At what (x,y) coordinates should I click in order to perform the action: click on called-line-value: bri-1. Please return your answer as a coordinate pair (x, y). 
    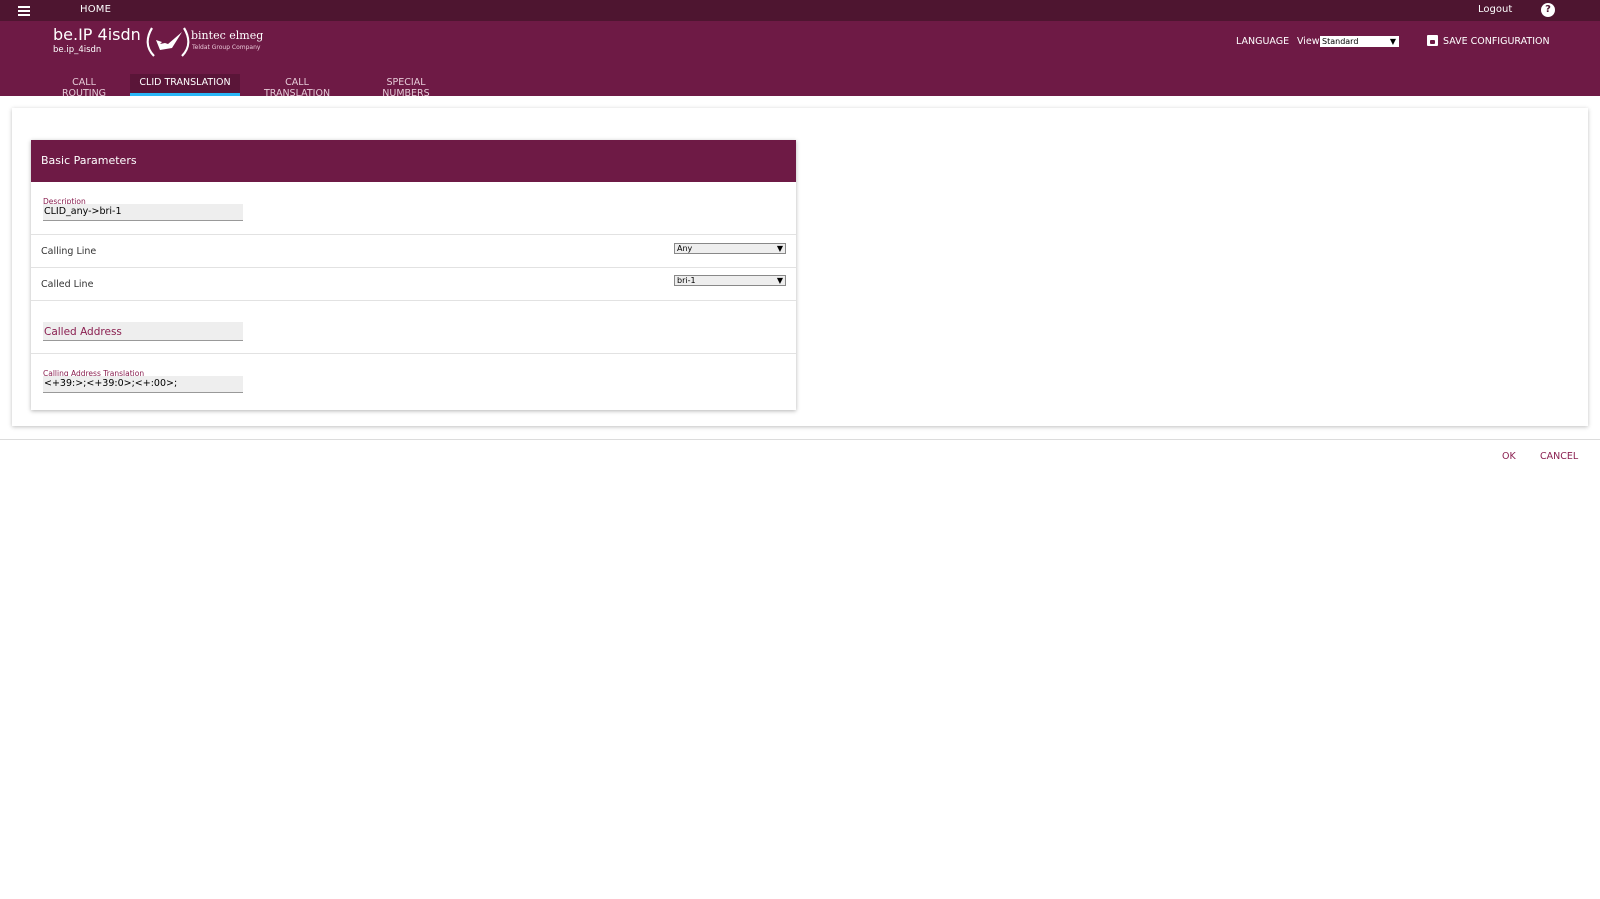
    Looking at the image, I should click on (686, 280).